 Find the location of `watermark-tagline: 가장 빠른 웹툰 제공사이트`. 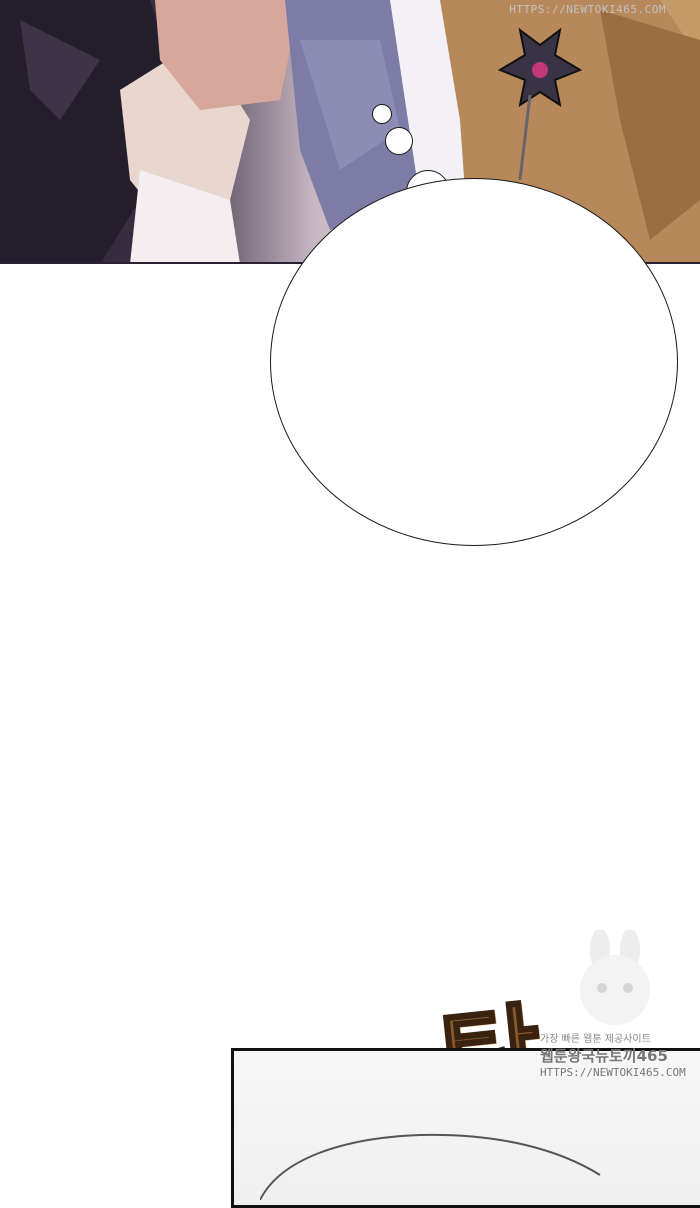

watermark-tagline: 가장 빠른 웹툰 제공사이트 is located at coordinates (595, 1039).